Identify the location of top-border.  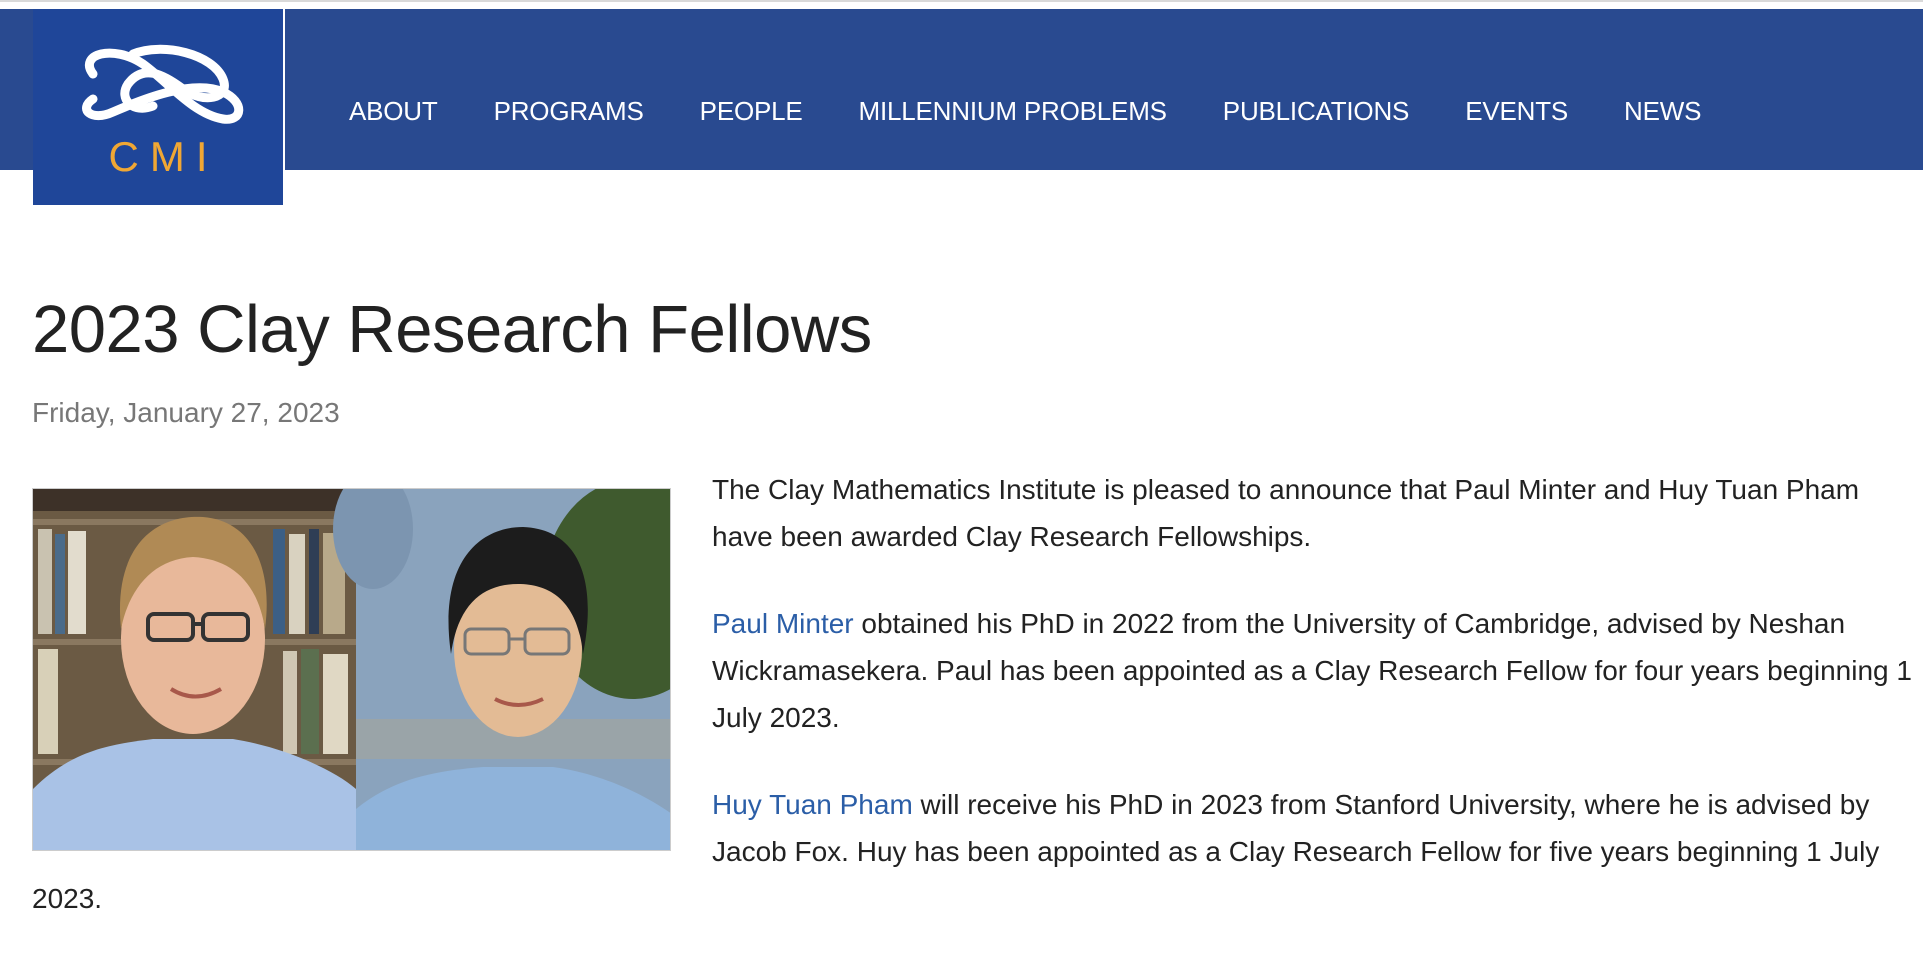
(961, 4).